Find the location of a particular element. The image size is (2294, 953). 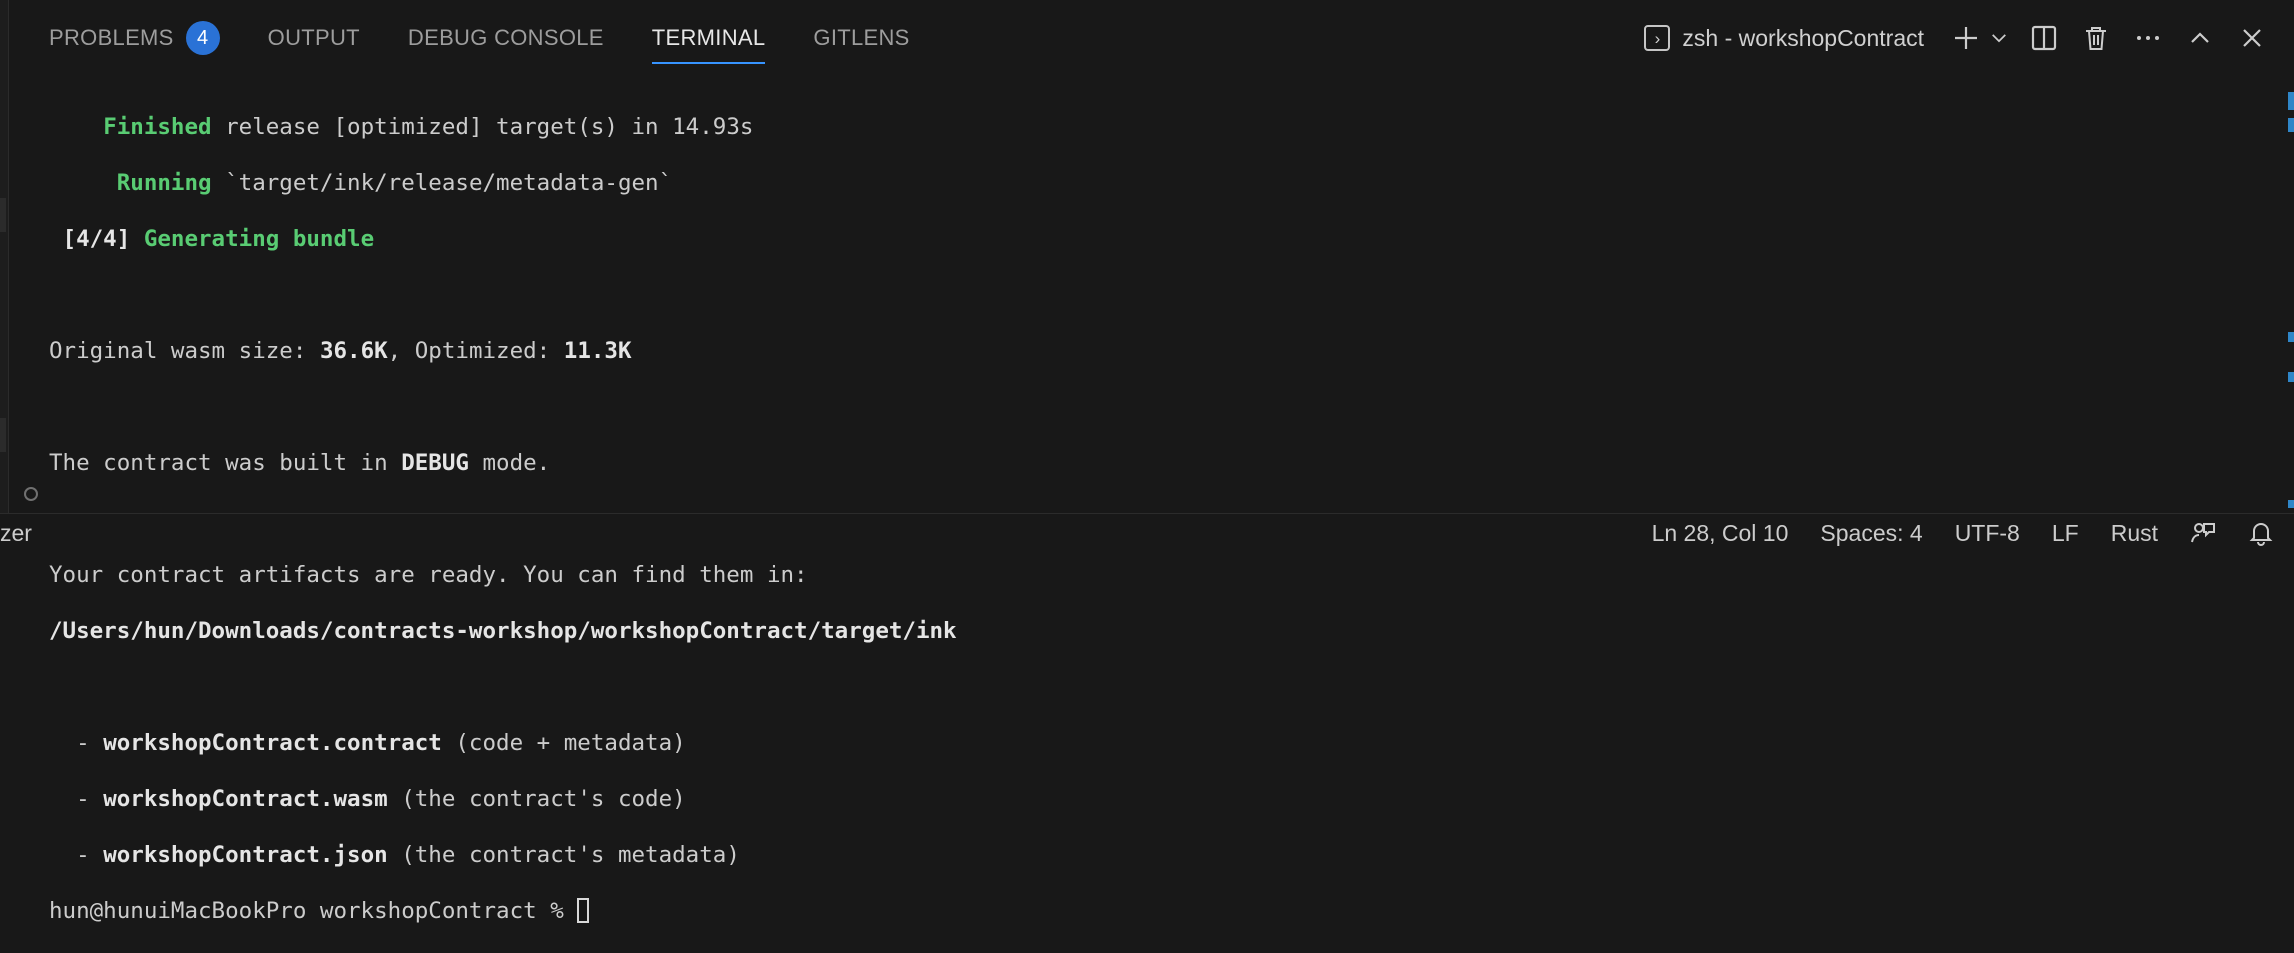

problems-count-badge: 4 is located at coordinates (202, 38).